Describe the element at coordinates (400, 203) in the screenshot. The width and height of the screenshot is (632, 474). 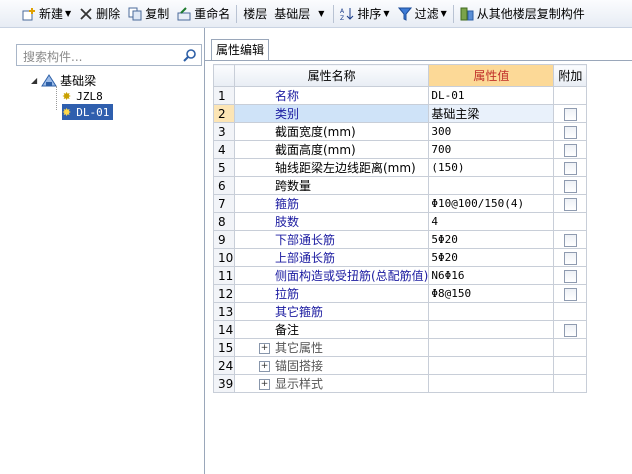
I see `table-row: 7 箍筋 Φ10@100/150(4)` at that location.